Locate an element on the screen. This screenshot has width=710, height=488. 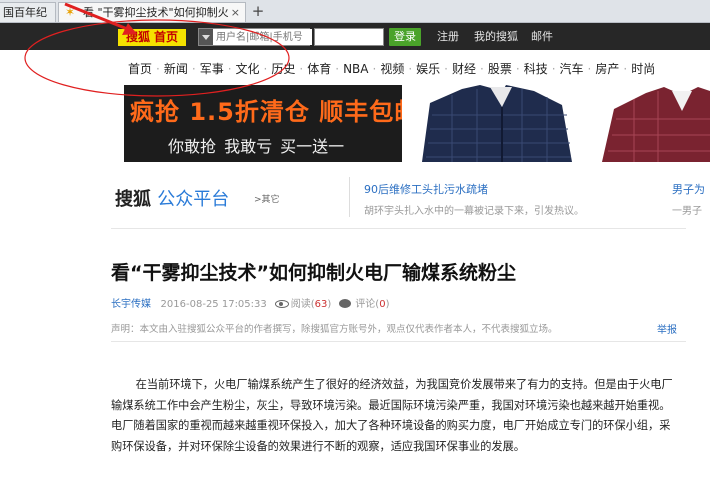
report-link: 举报 is located at coordinates (667, 328).